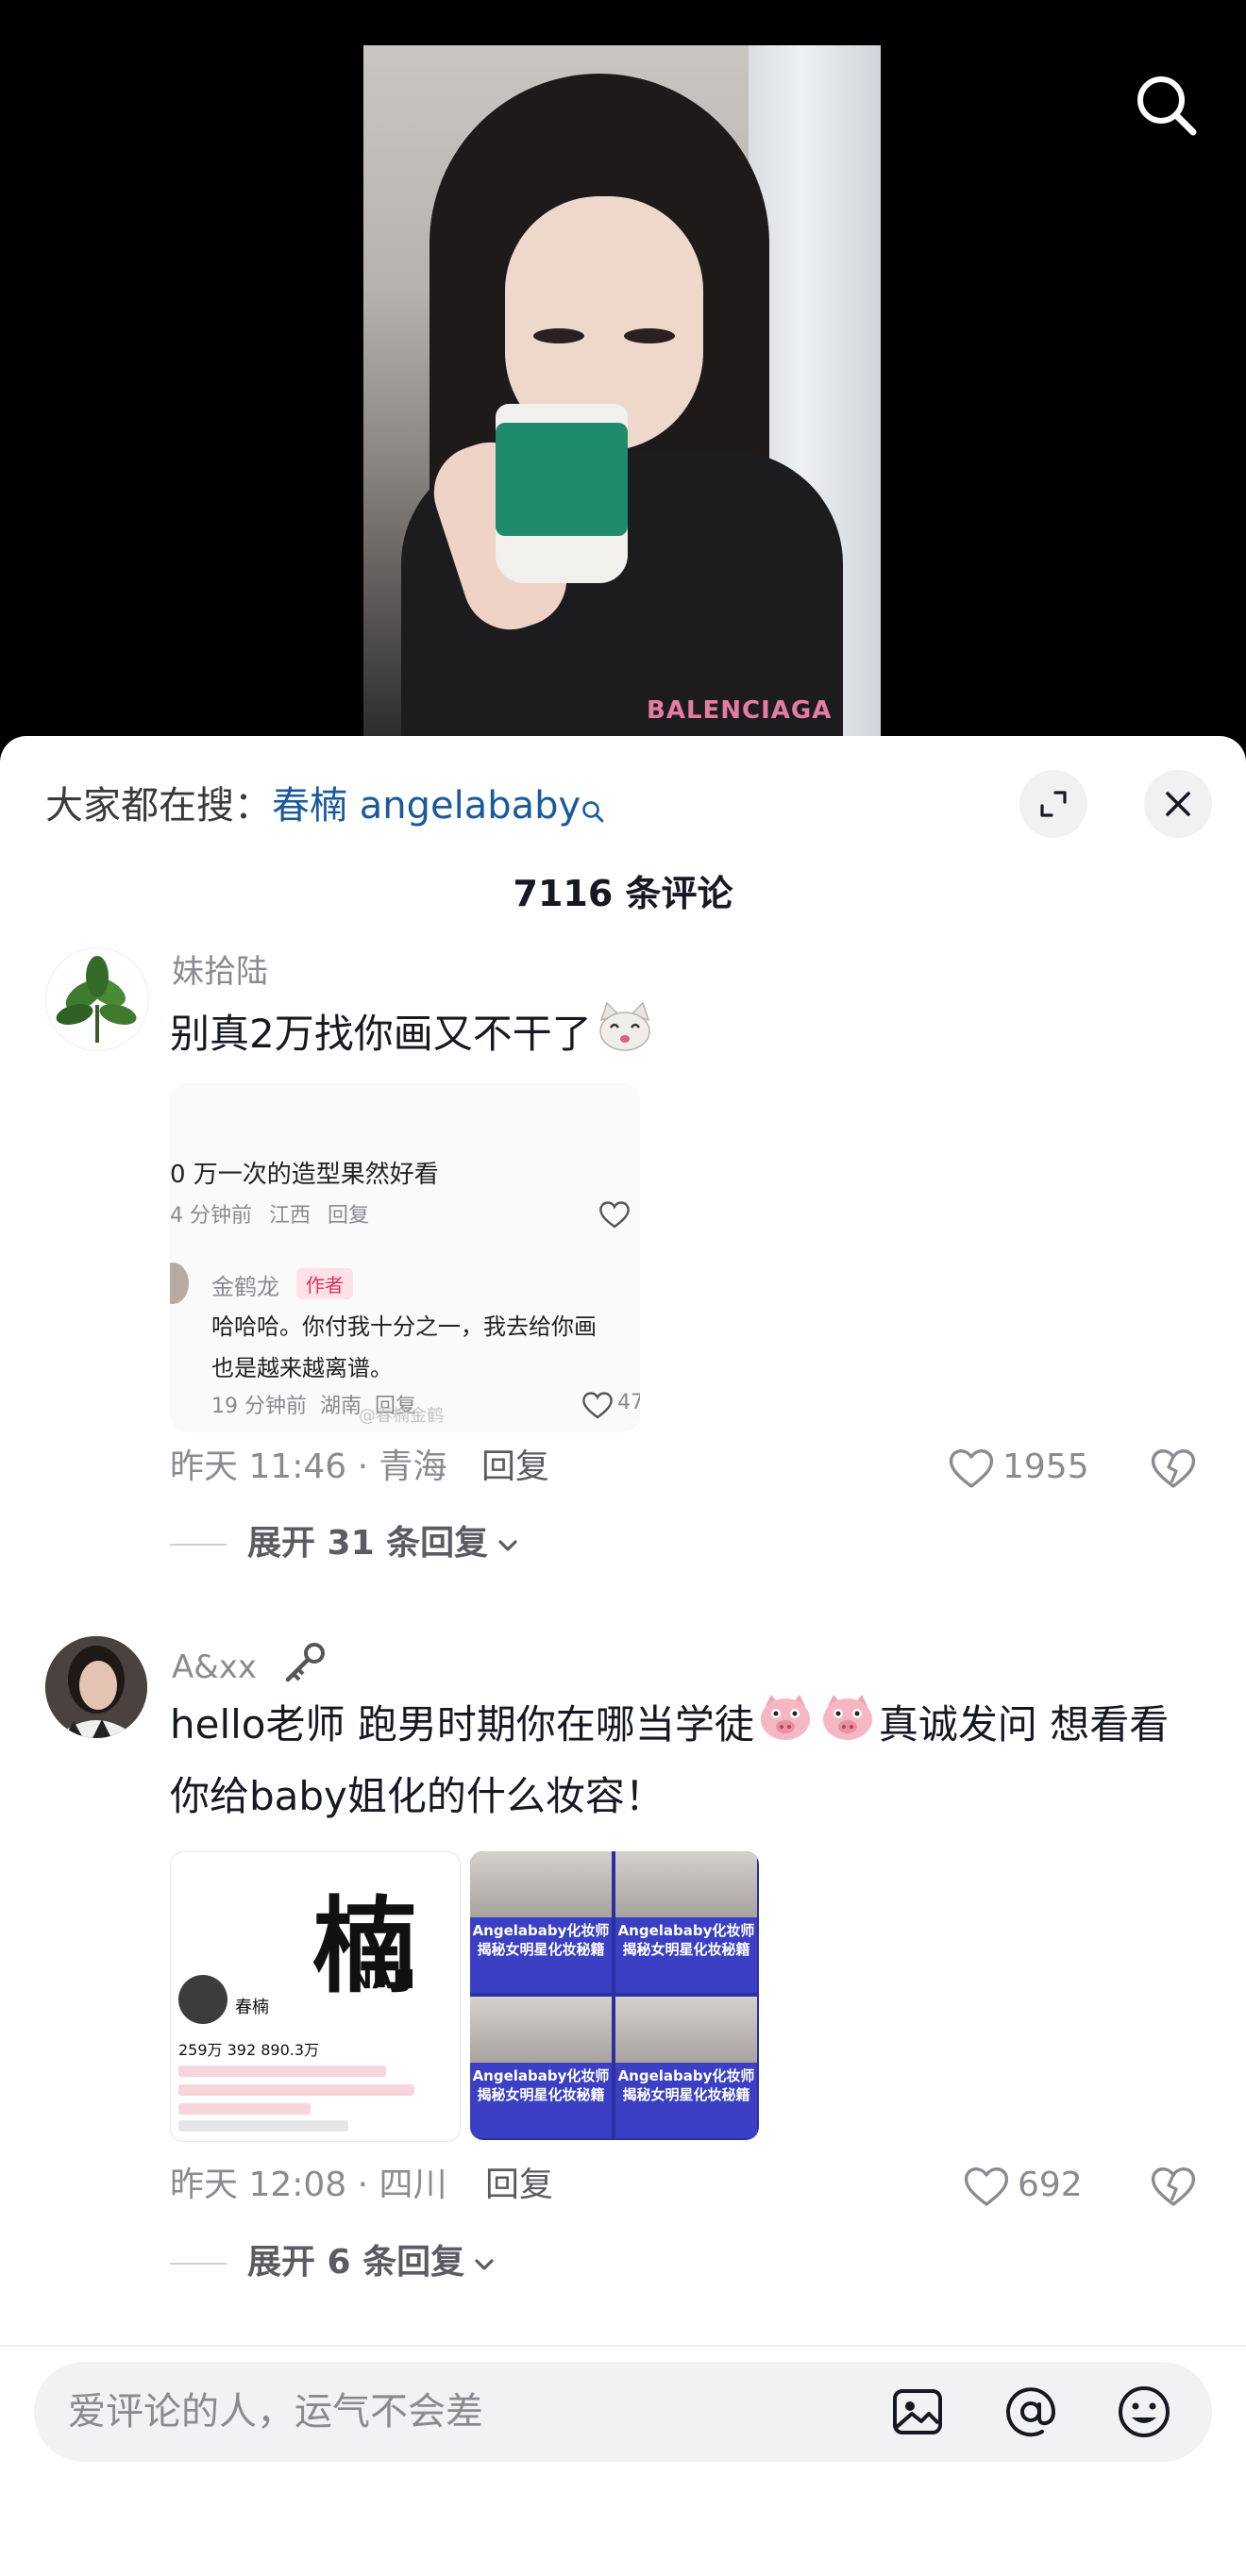 This screenshot has height=2576, width=1246. I want to click on like-count: 692, so click(1050, 2185).